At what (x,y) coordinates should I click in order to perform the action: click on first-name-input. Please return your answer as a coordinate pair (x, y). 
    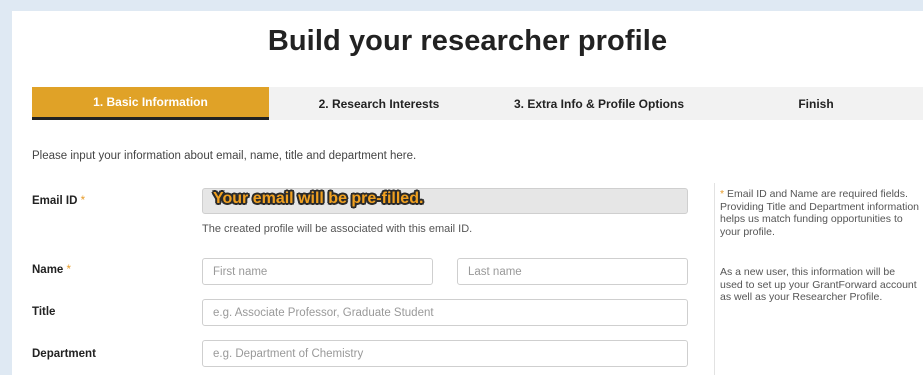
    Looking at the image, I should click on (317, 271).